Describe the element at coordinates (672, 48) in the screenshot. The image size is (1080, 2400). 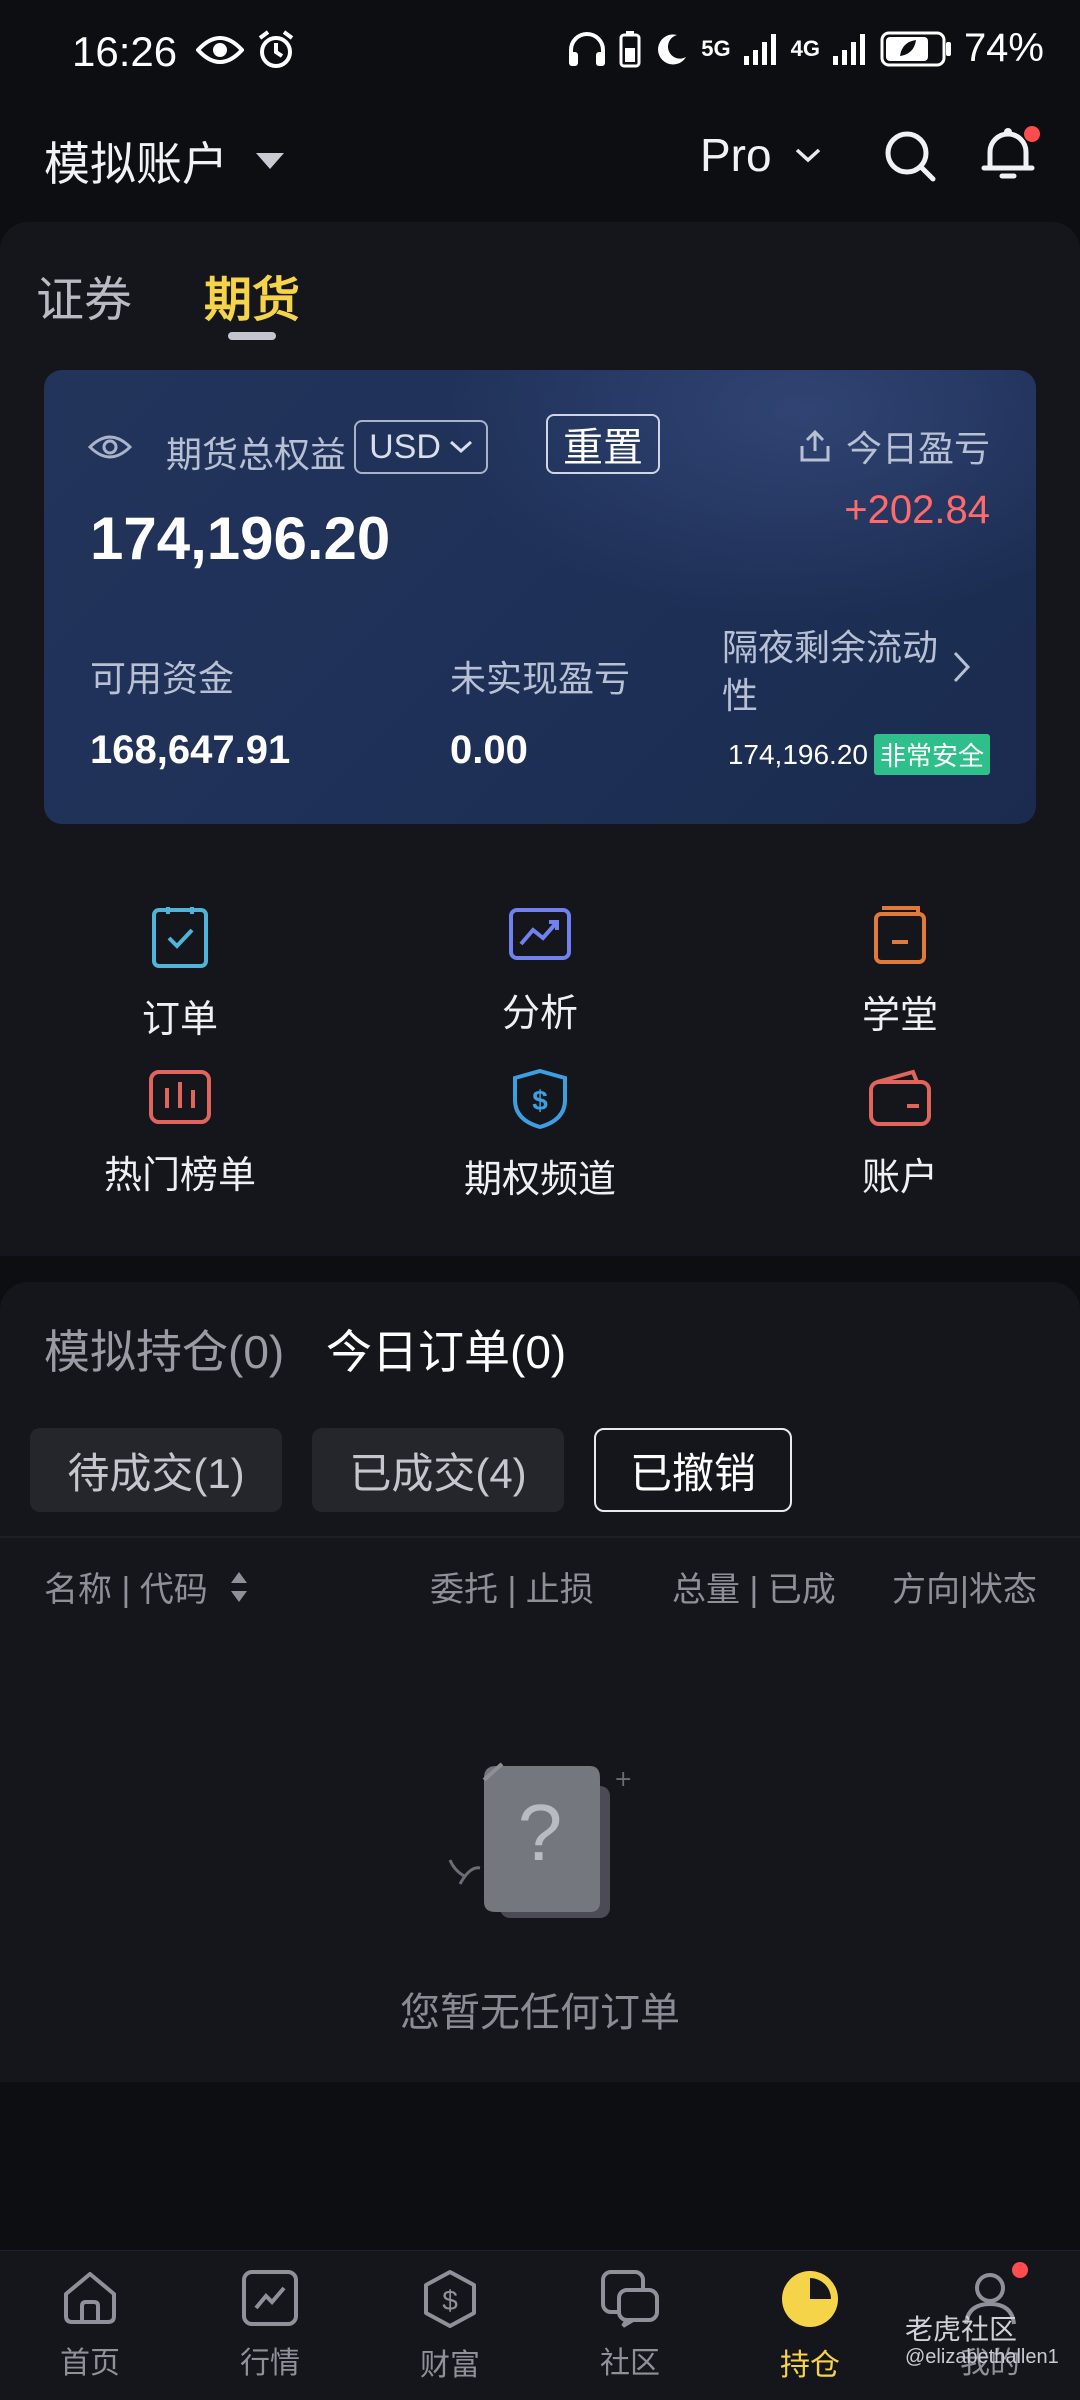
I see `moon-icon` at that location.